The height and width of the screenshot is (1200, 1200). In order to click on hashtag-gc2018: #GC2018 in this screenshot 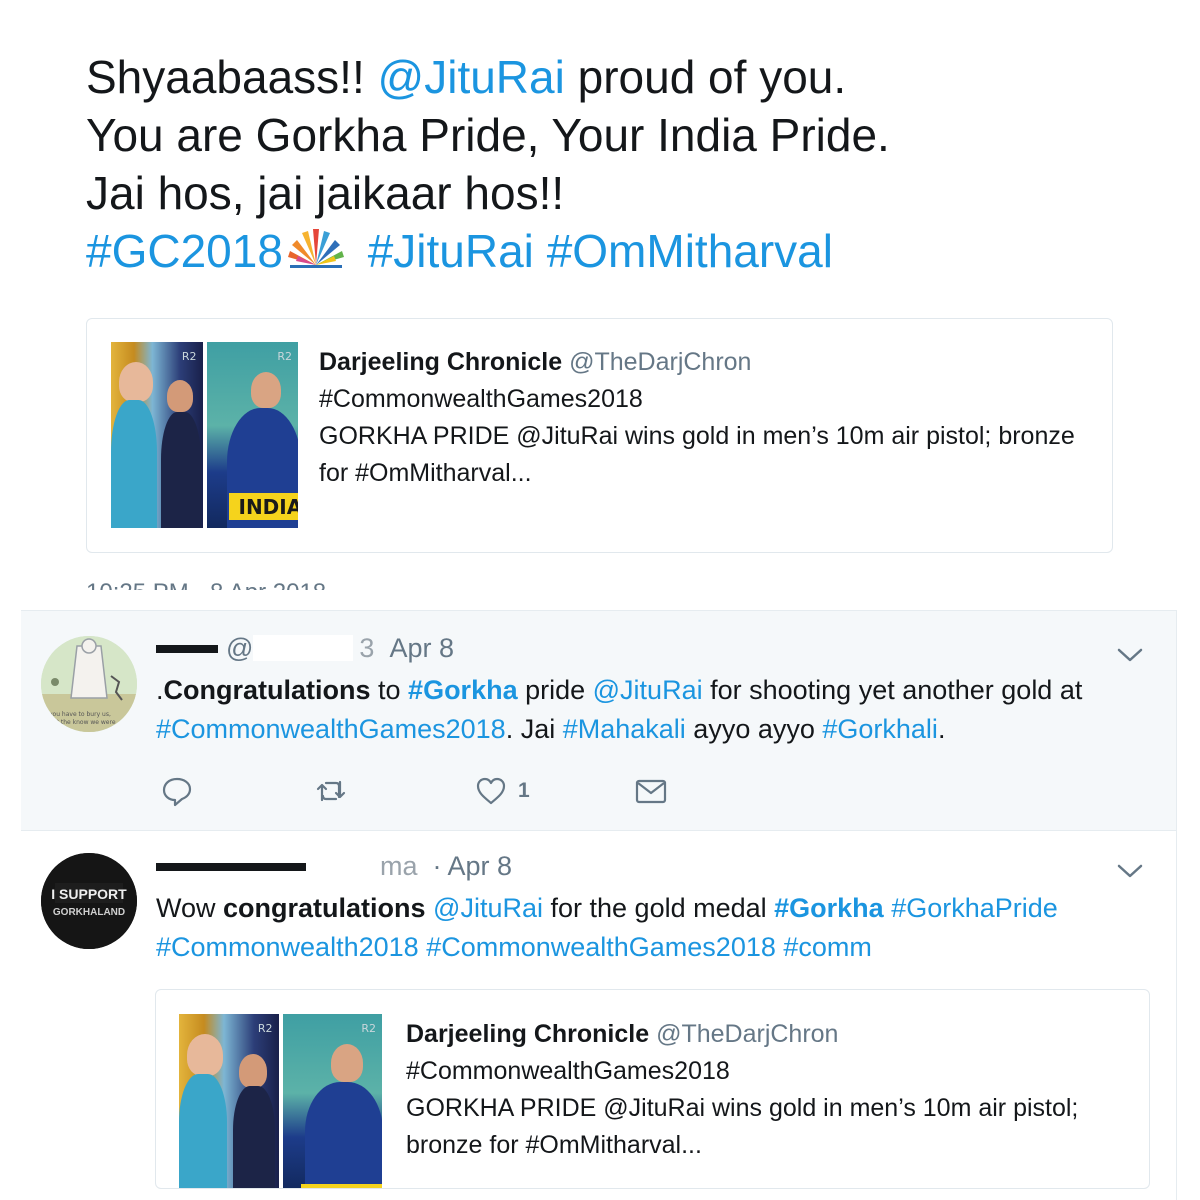, I will do `click(184, 251)`.